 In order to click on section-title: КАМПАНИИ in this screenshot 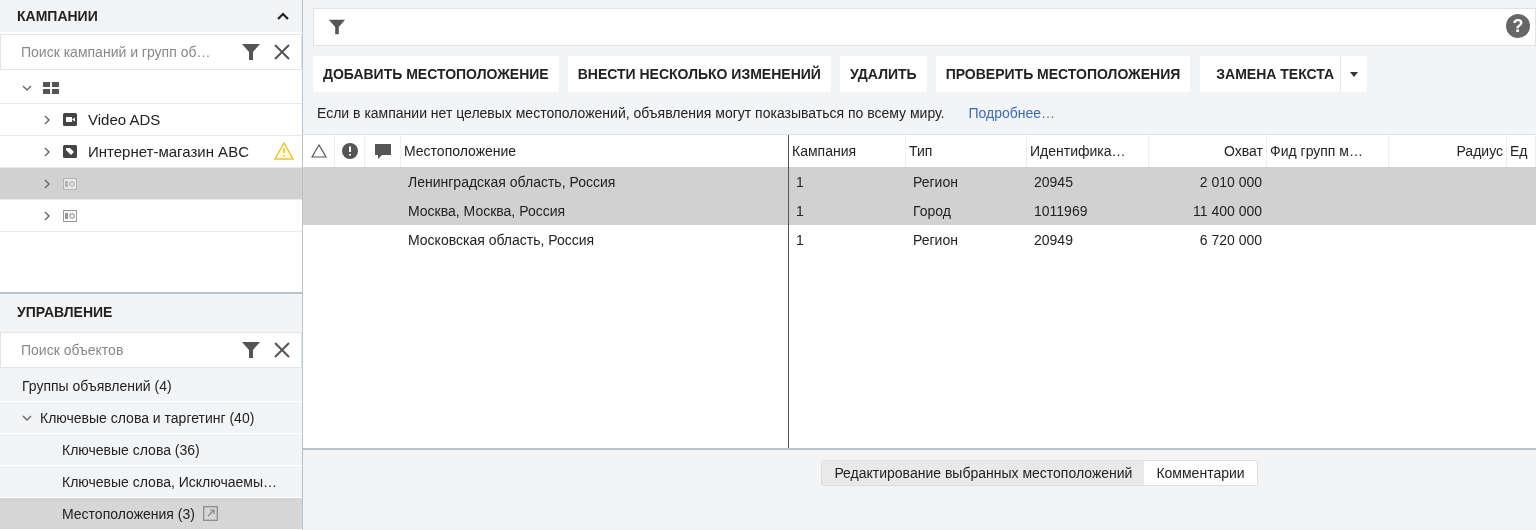, I will do `click(57, 16)`.